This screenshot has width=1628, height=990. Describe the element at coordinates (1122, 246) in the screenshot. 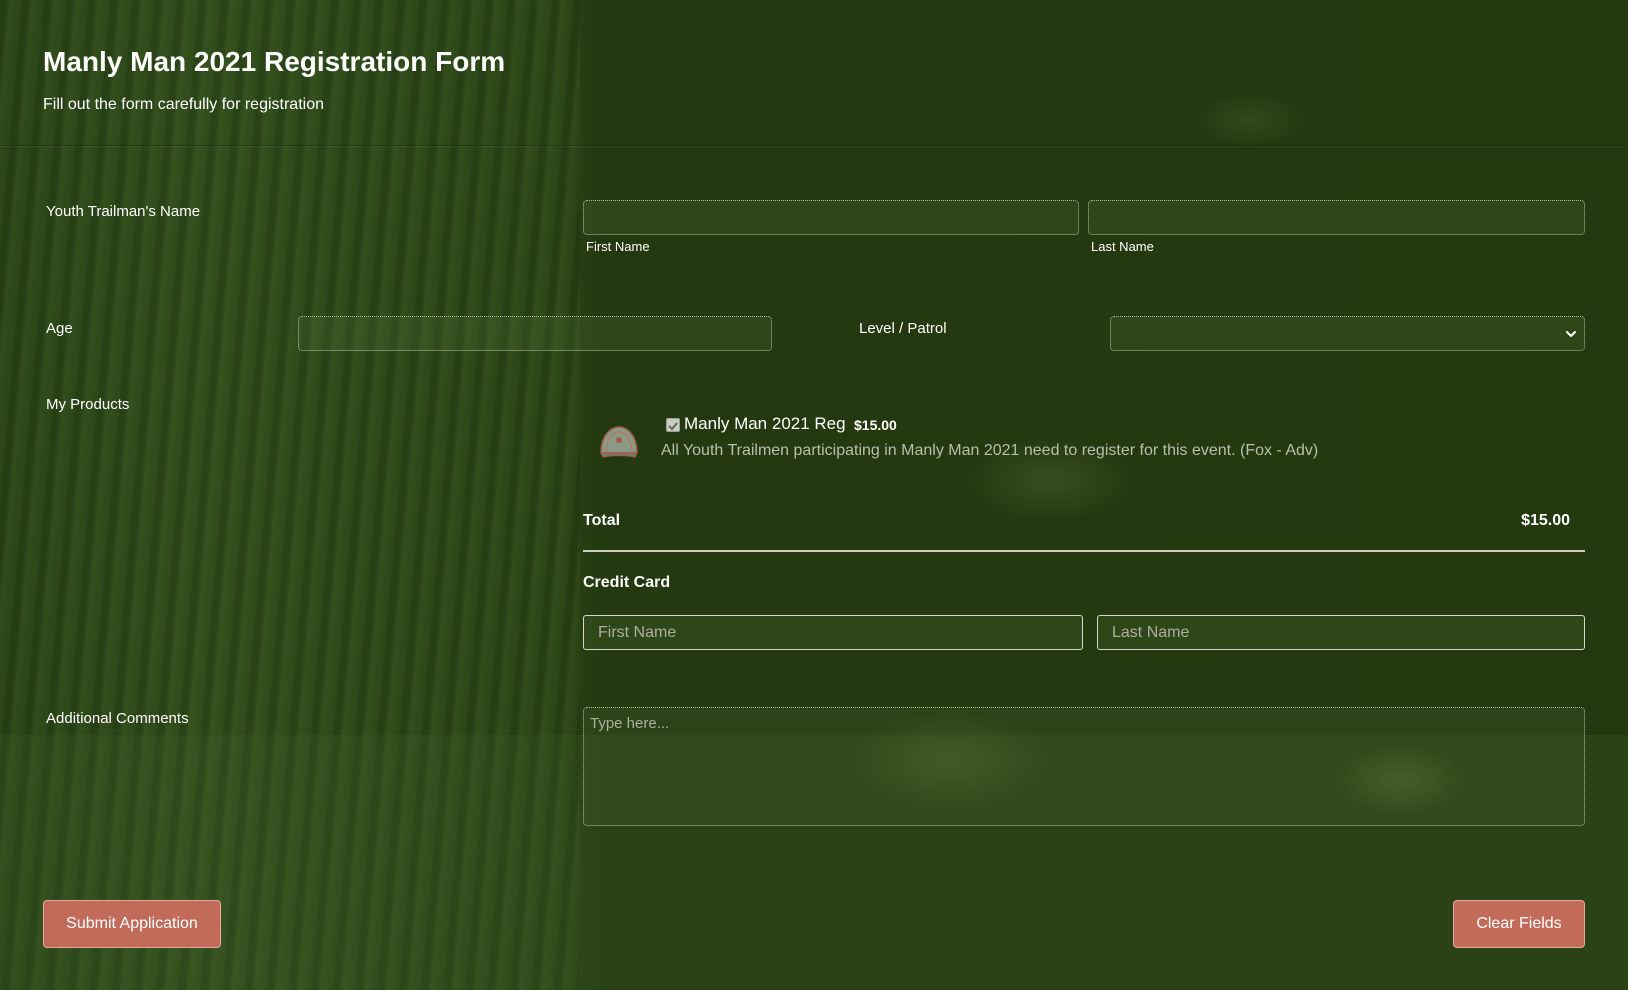

I see `last-name-sublabel: Last Name` at that location.